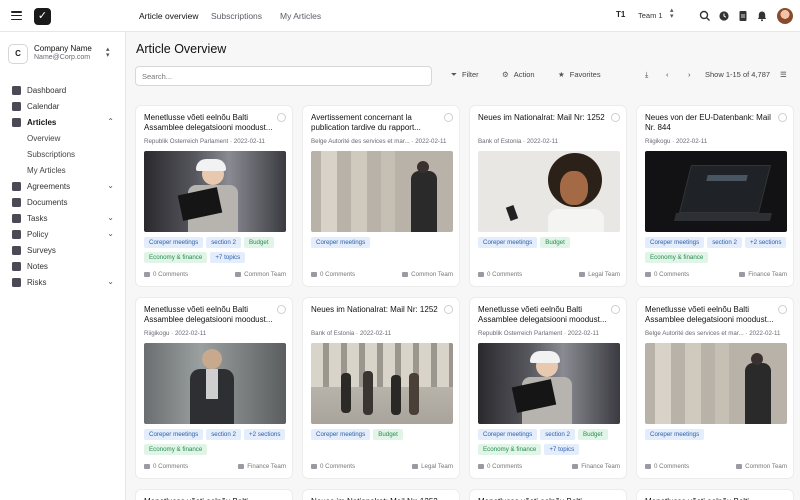 The height and width of the screenshot is (500, 800). I want to click on sidebar-item-documents: Documents, so click(65, 203).